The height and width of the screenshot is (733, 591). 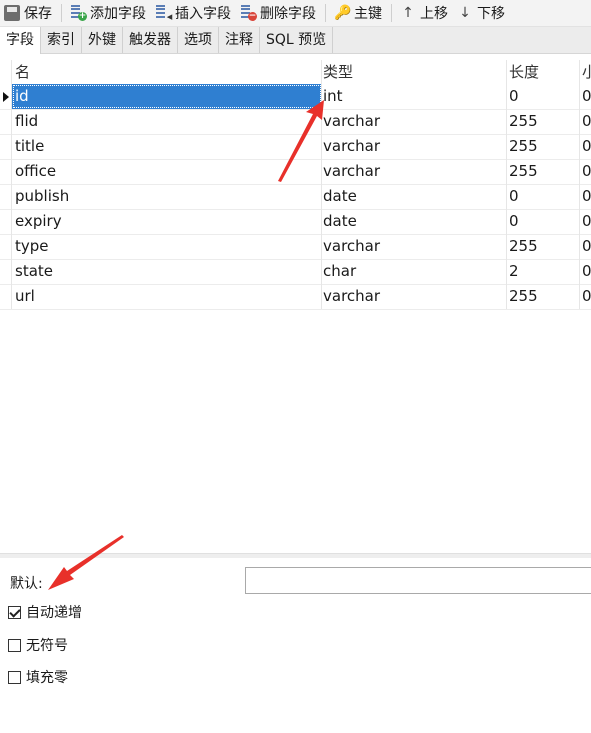 What do you see at coordinates (6, 72) in the screenshot?
I see `header-indicator` at bounding box center [6, 72].